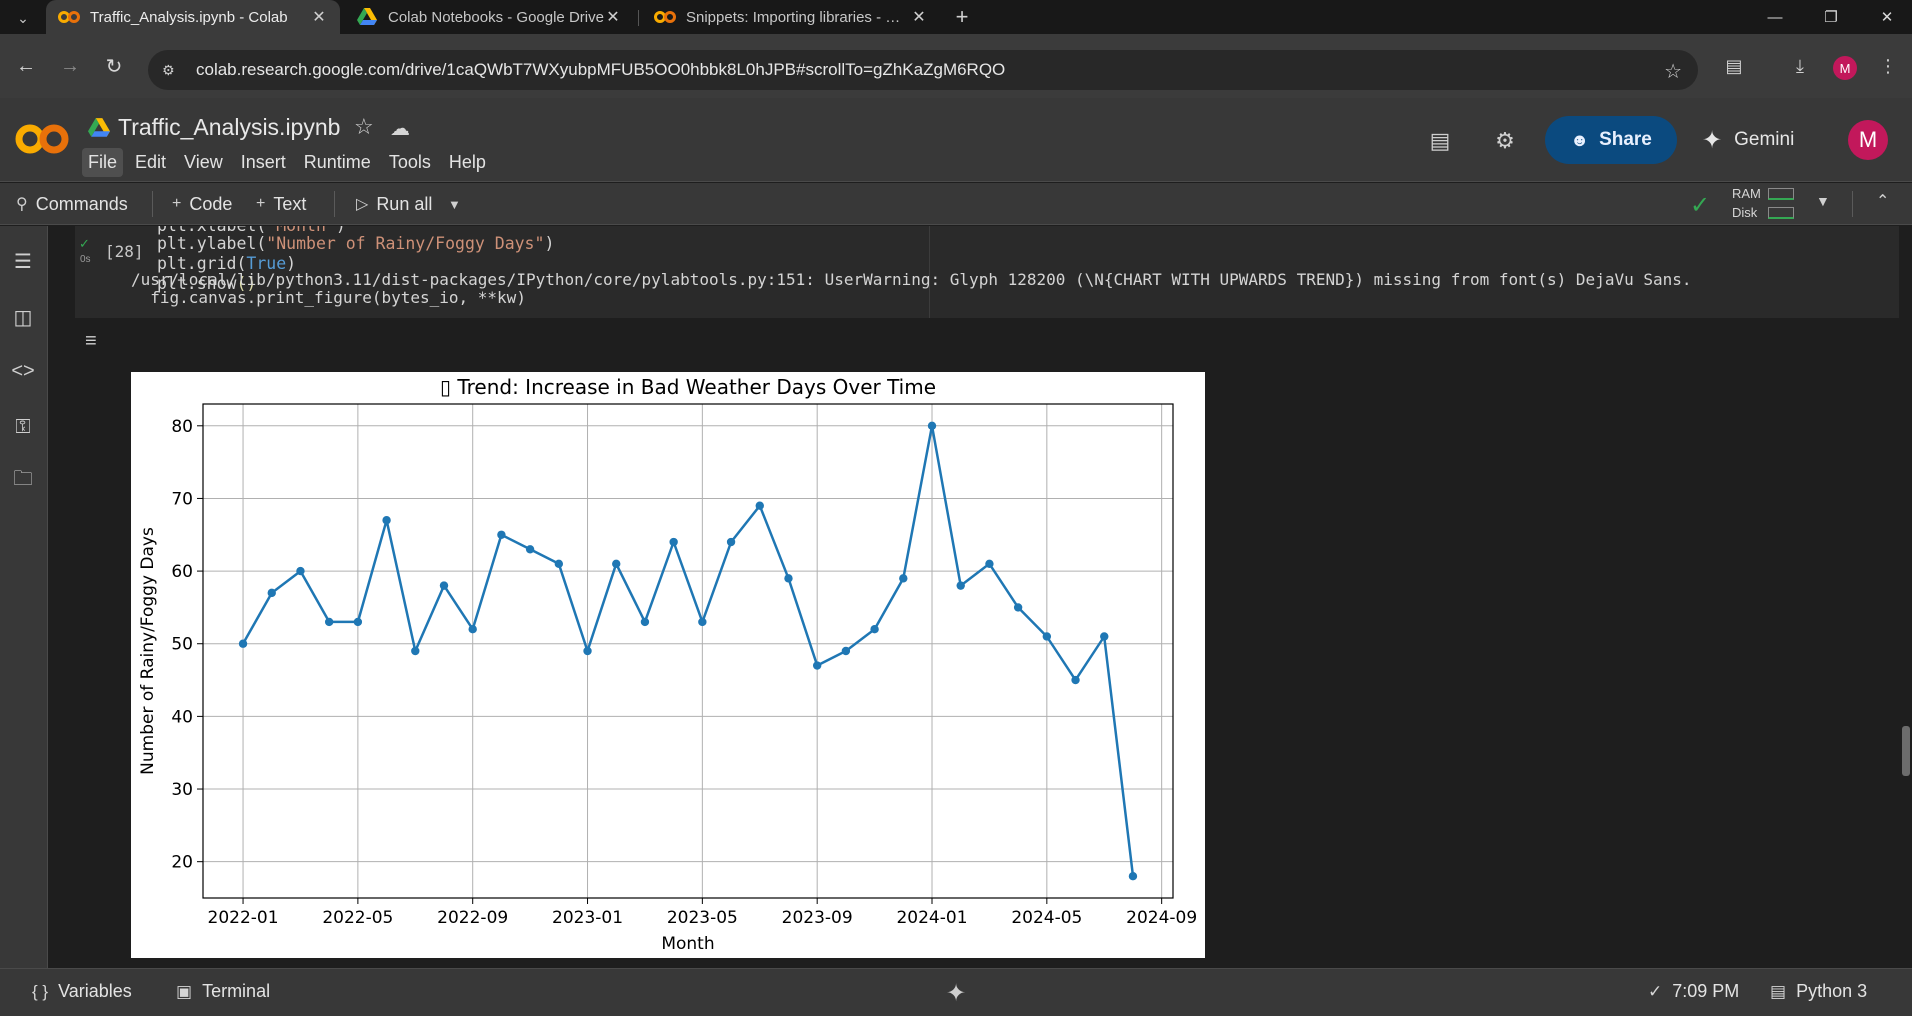 This screenshot has width=1912, height=1016. Describe the element at coordinates (26, 66) in the screenshot. I see `back-icon: ←` at that location.